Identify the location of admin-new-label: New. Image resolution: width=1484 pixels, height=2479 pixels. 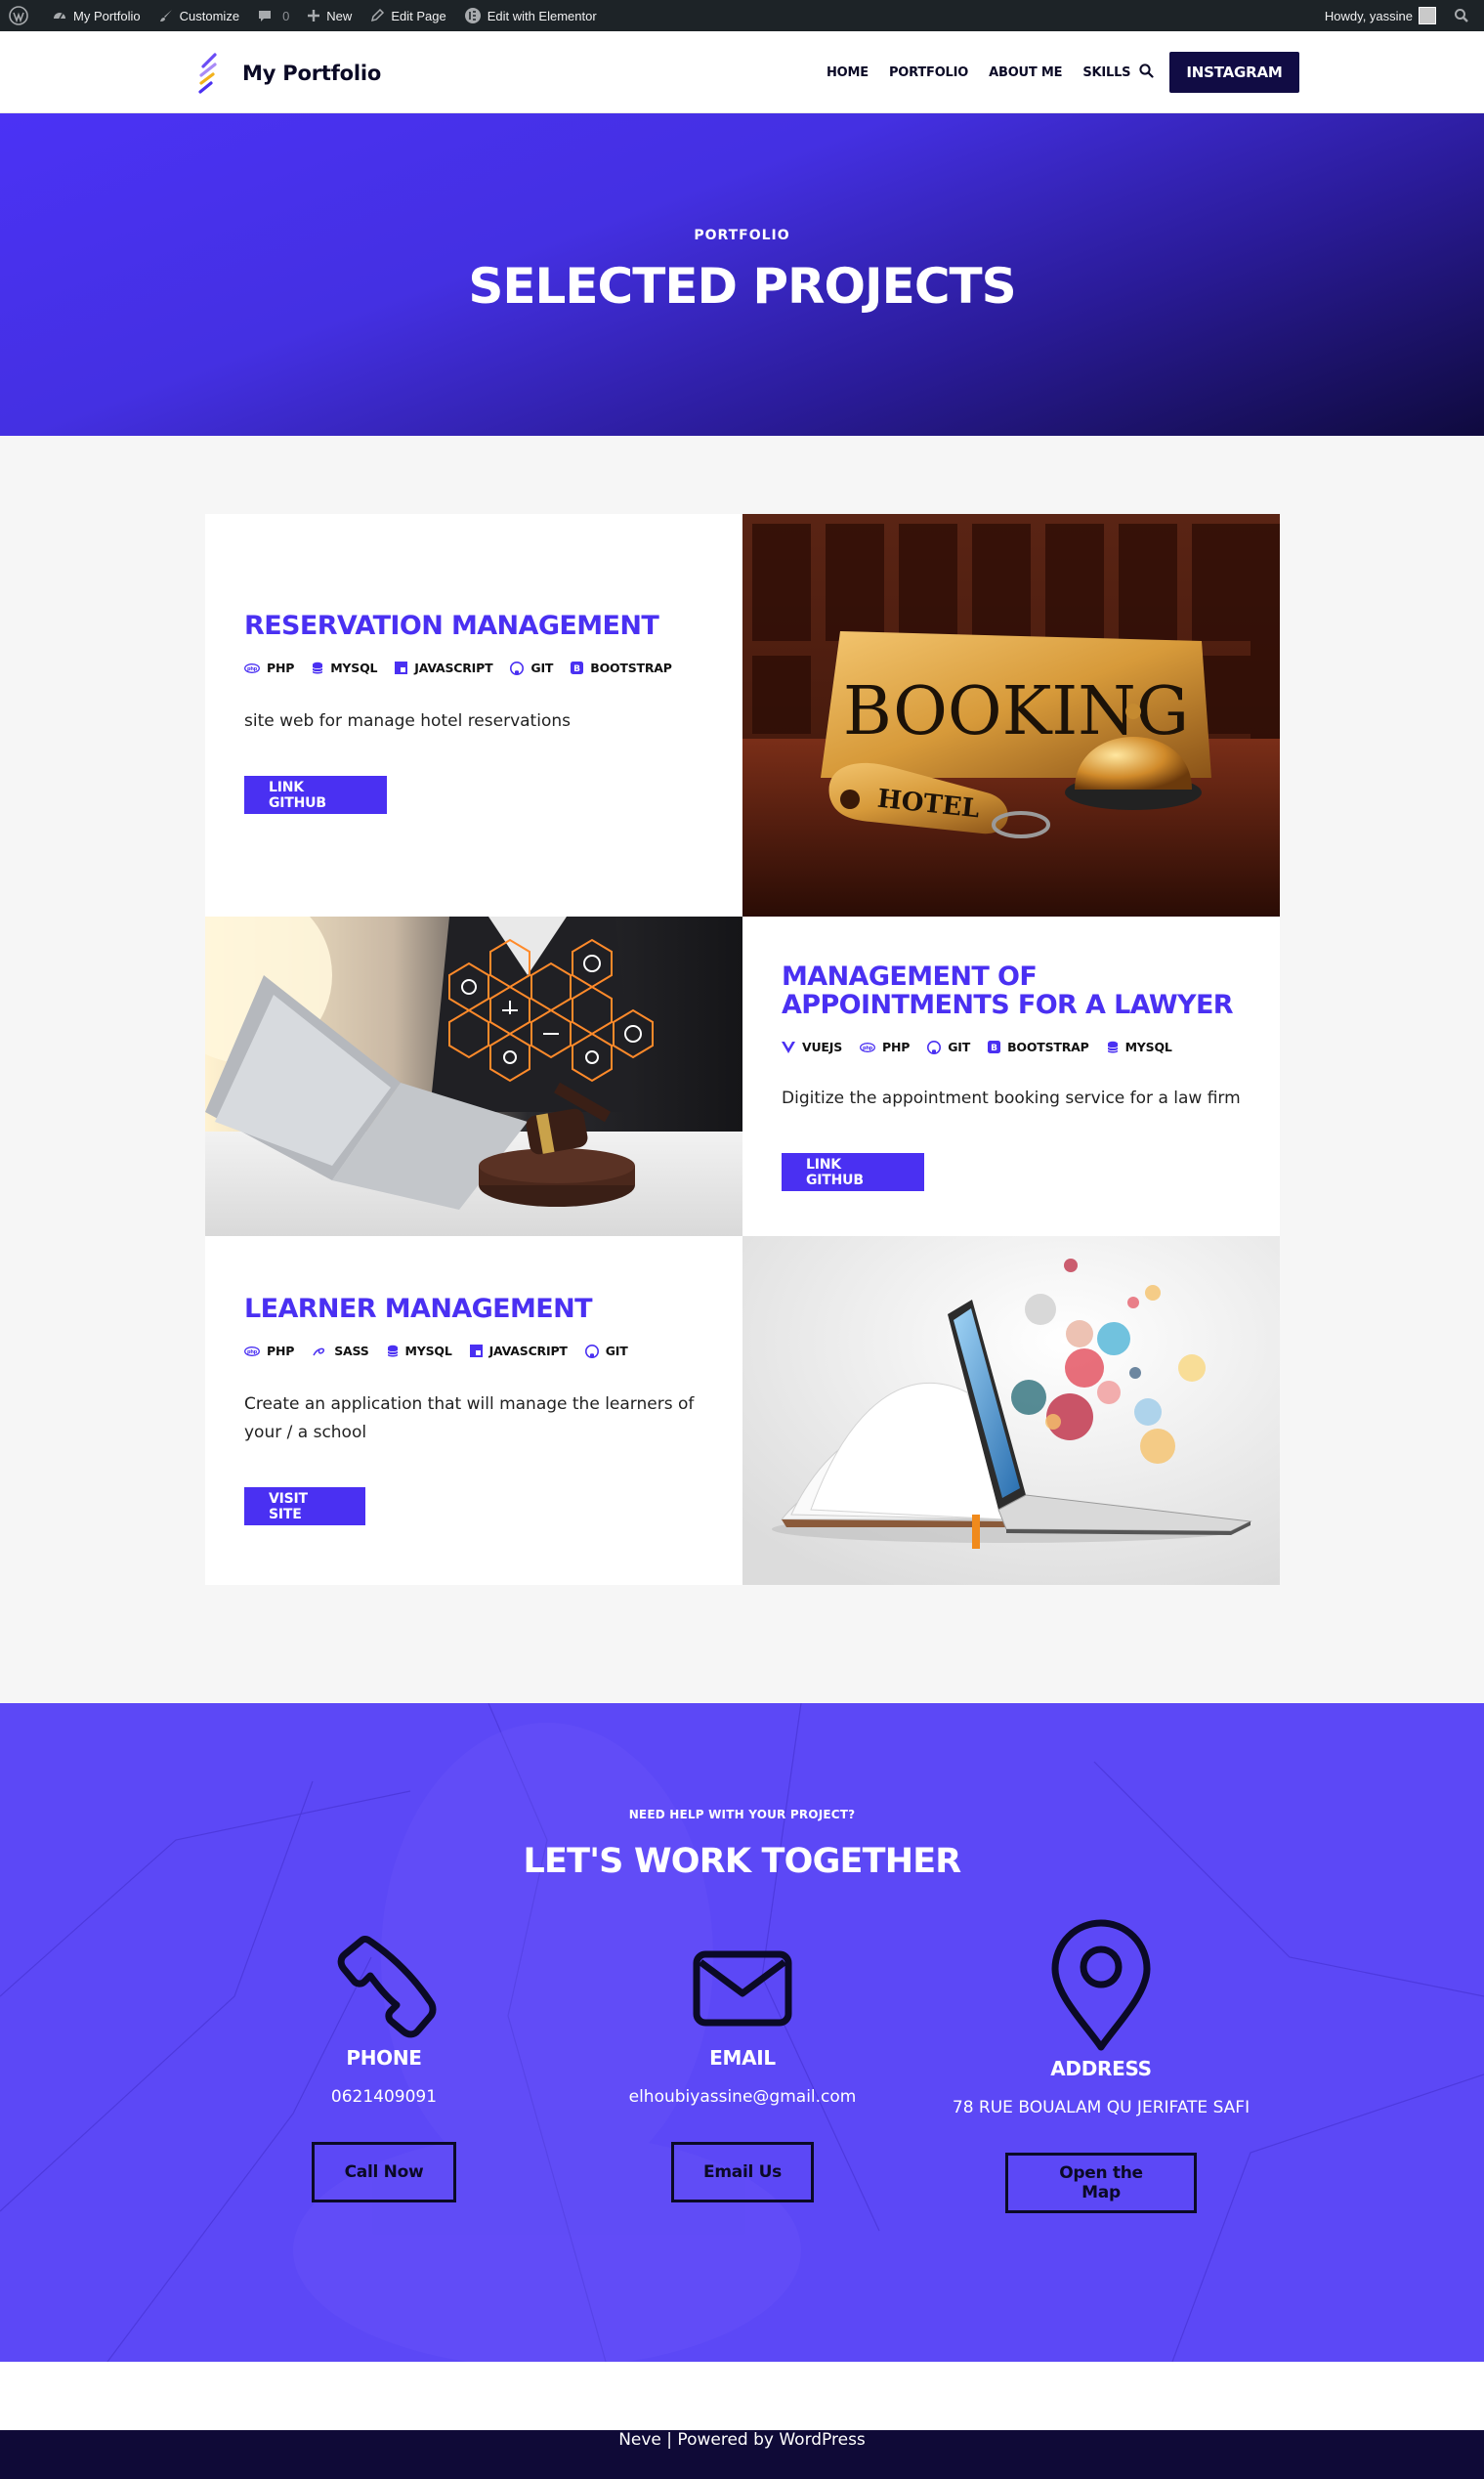
(340, 16).